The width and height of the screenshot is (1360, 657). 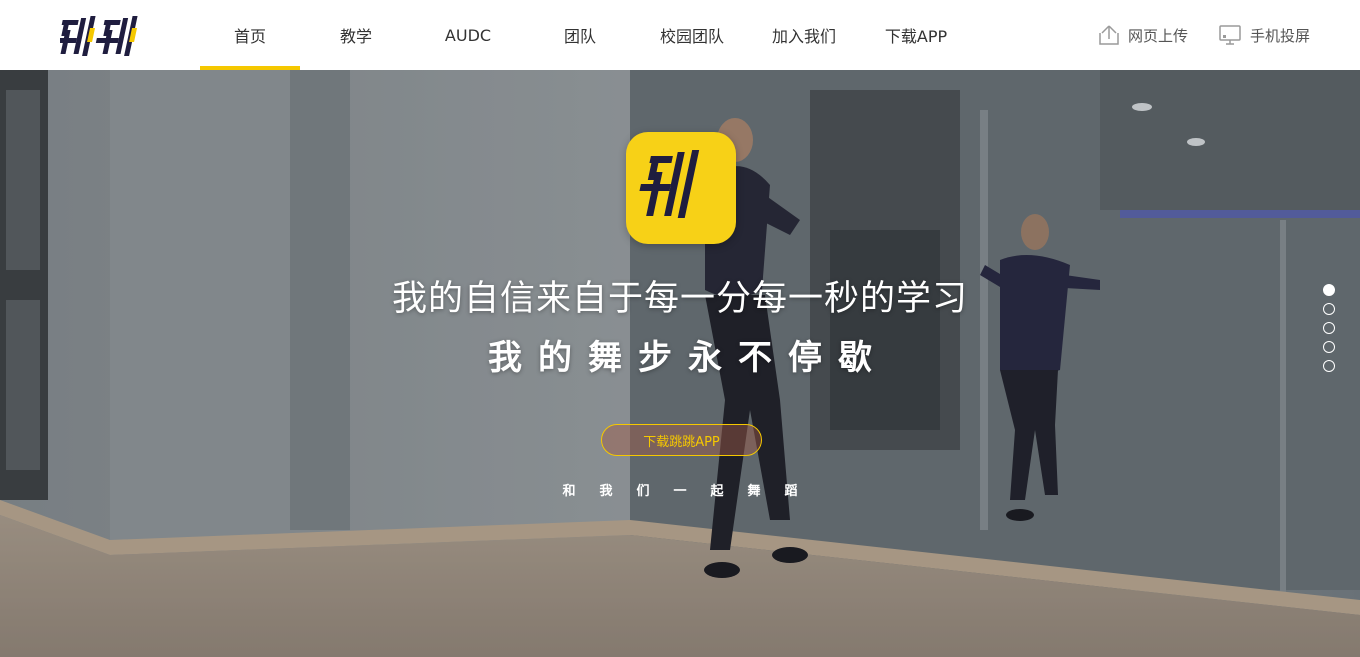 What do you see at coordinates (1109, 35) in the screenshot?
I see `upload-icon` at bounding box center [1109, 35].